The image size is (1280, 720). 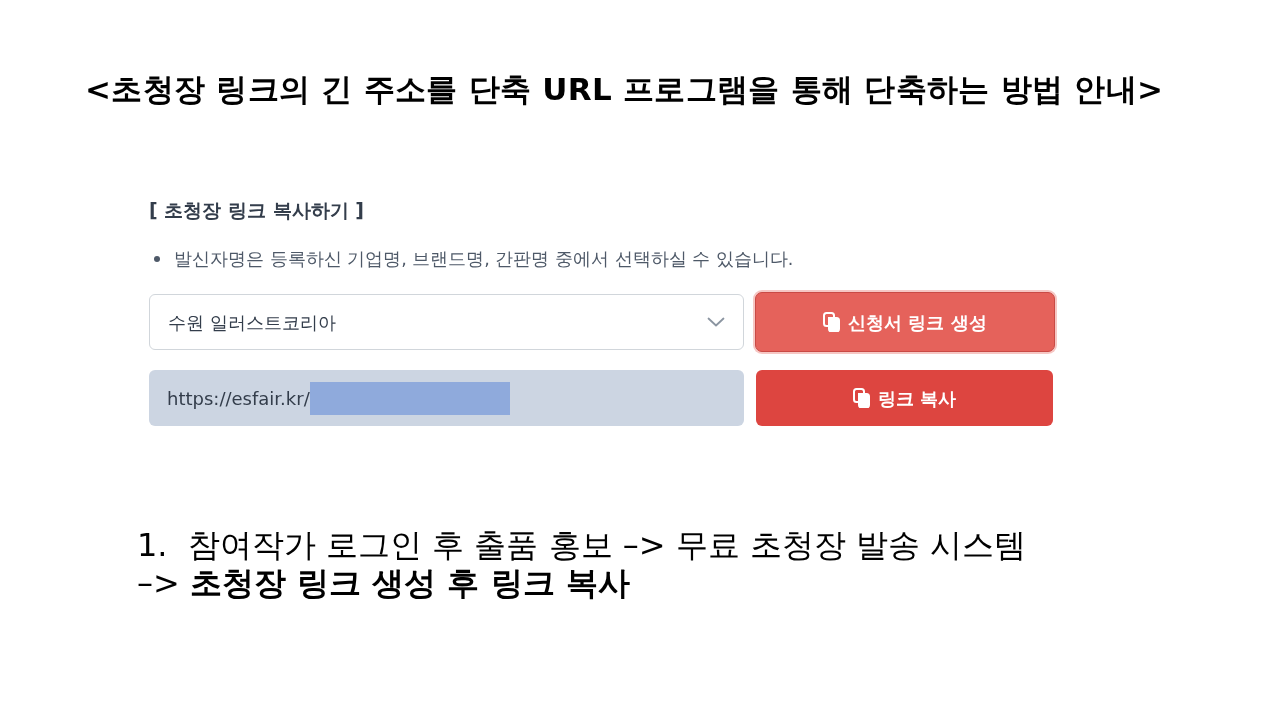 I want to click on note-text: 발신자명은 등록하신 기업명, 브랜드명, 간판명 중에서 선택하실 수 있습니다., so click(x=484, y=259).